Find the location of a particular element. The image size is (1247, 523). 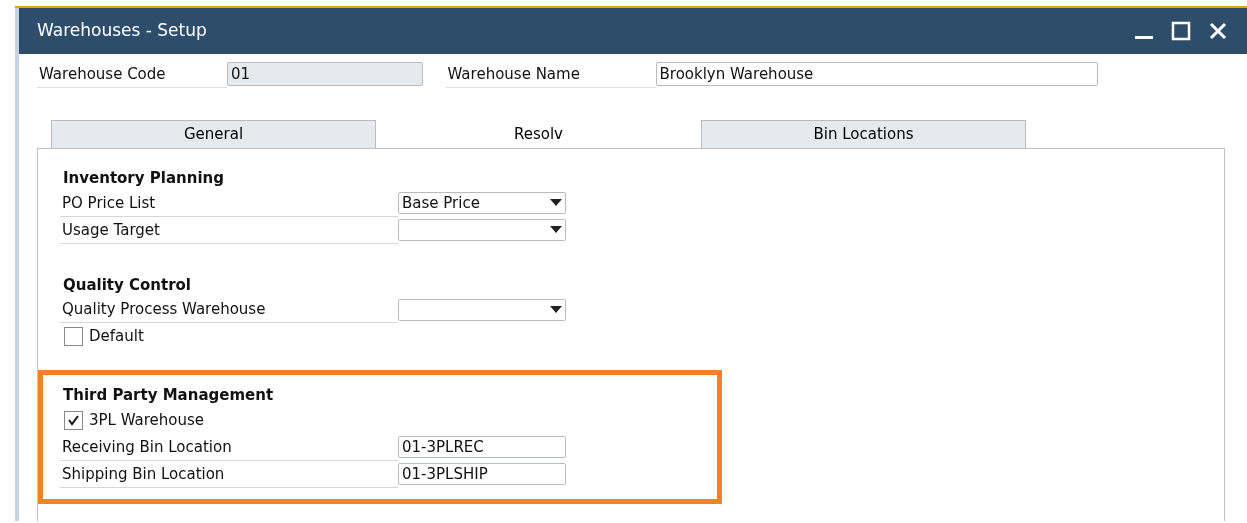

field-label: Receiving Bin Location is located at coordinates (229, 447).